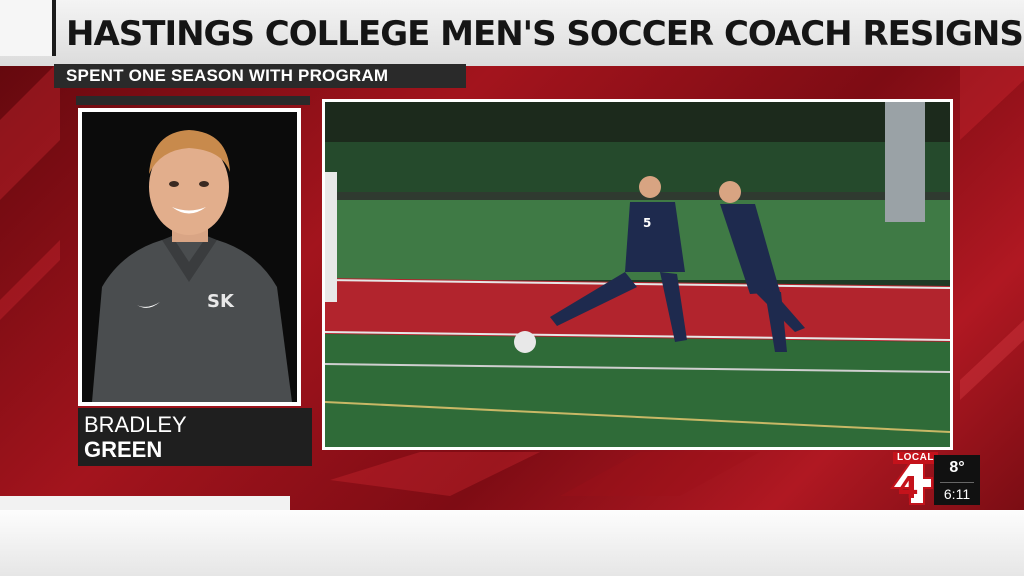 The image size is (1024, 576). I want to click on clock-time: 6:11, so click(957, 494).